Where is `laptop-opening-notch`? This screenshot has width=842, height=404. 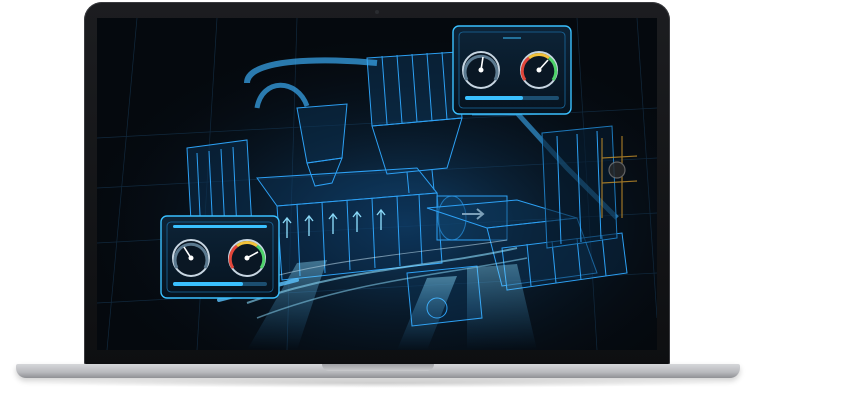 laptop-opening-notch is located at coordinates (378, 367).